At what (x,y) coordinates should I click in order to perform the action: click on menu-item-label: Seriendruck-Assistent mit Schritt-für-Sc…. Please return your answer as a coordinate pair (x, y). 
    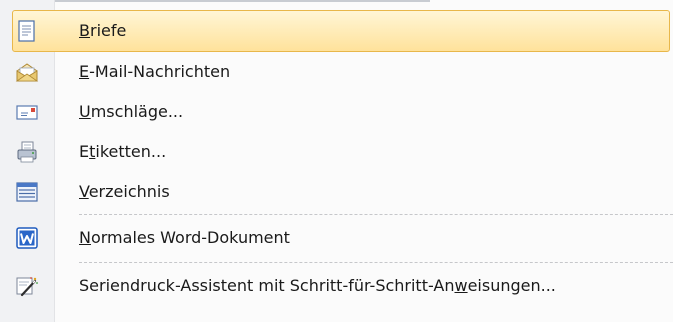
    Looking at the image, I should click on (317, 285).